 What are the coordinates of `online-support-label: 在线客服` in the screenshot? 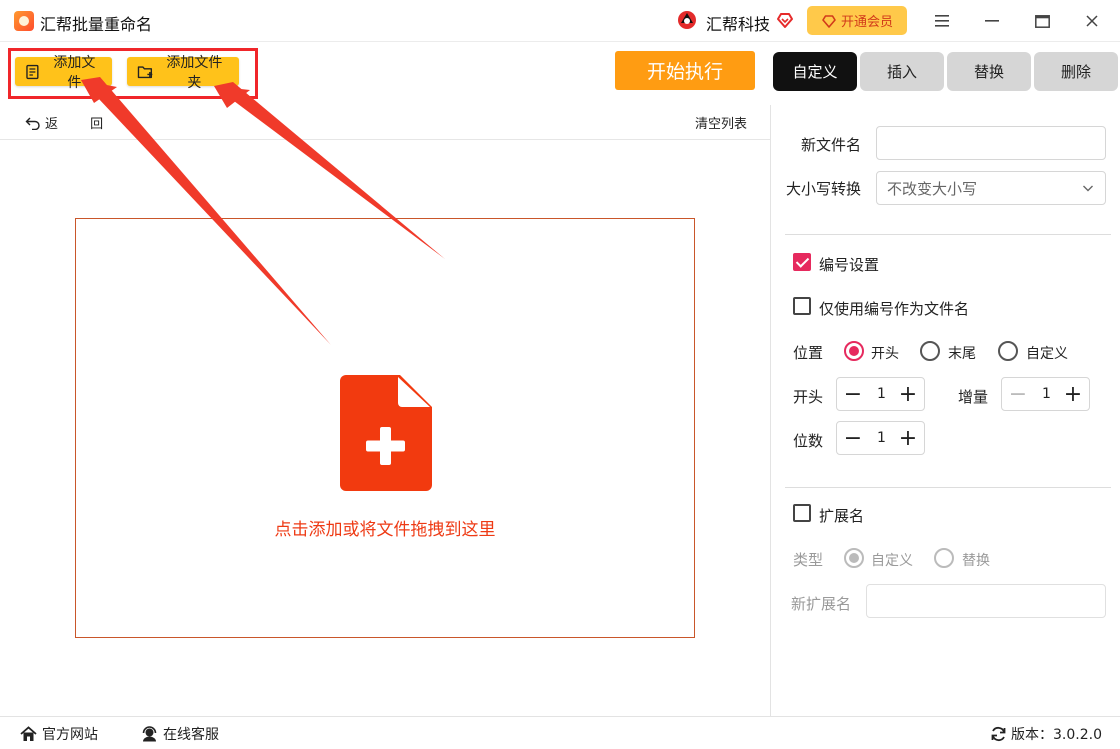 It's located at (191, 735).